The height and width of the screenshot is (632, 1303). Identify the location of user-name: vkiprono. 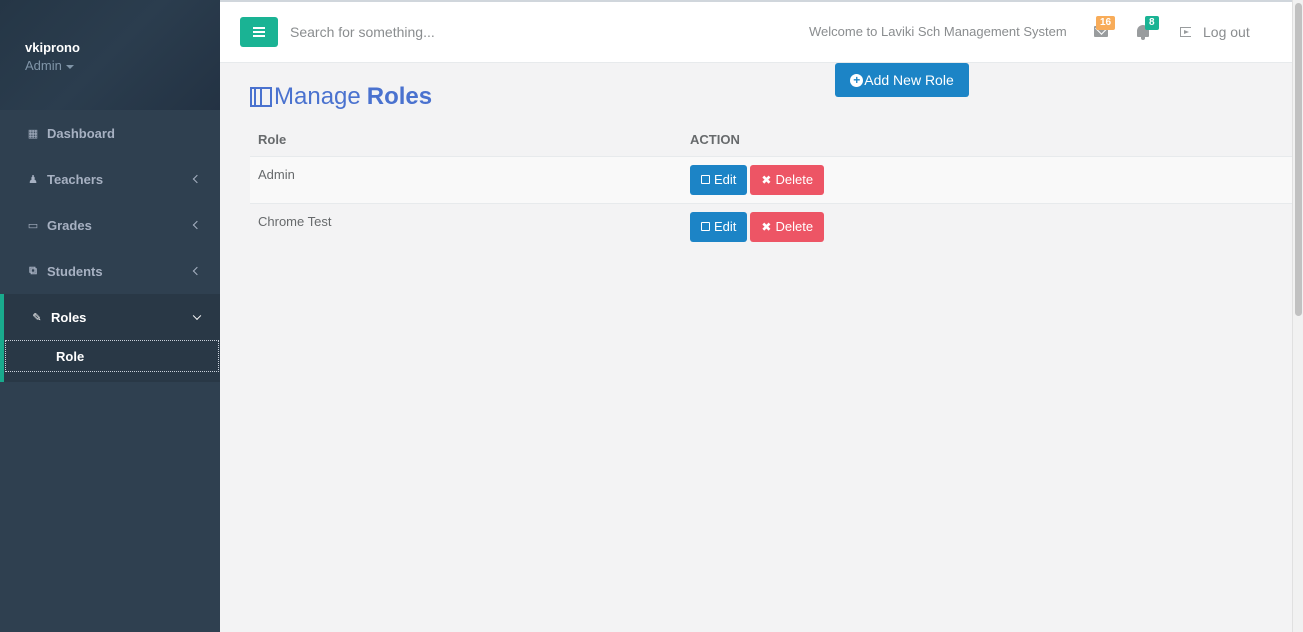
(52, 47).